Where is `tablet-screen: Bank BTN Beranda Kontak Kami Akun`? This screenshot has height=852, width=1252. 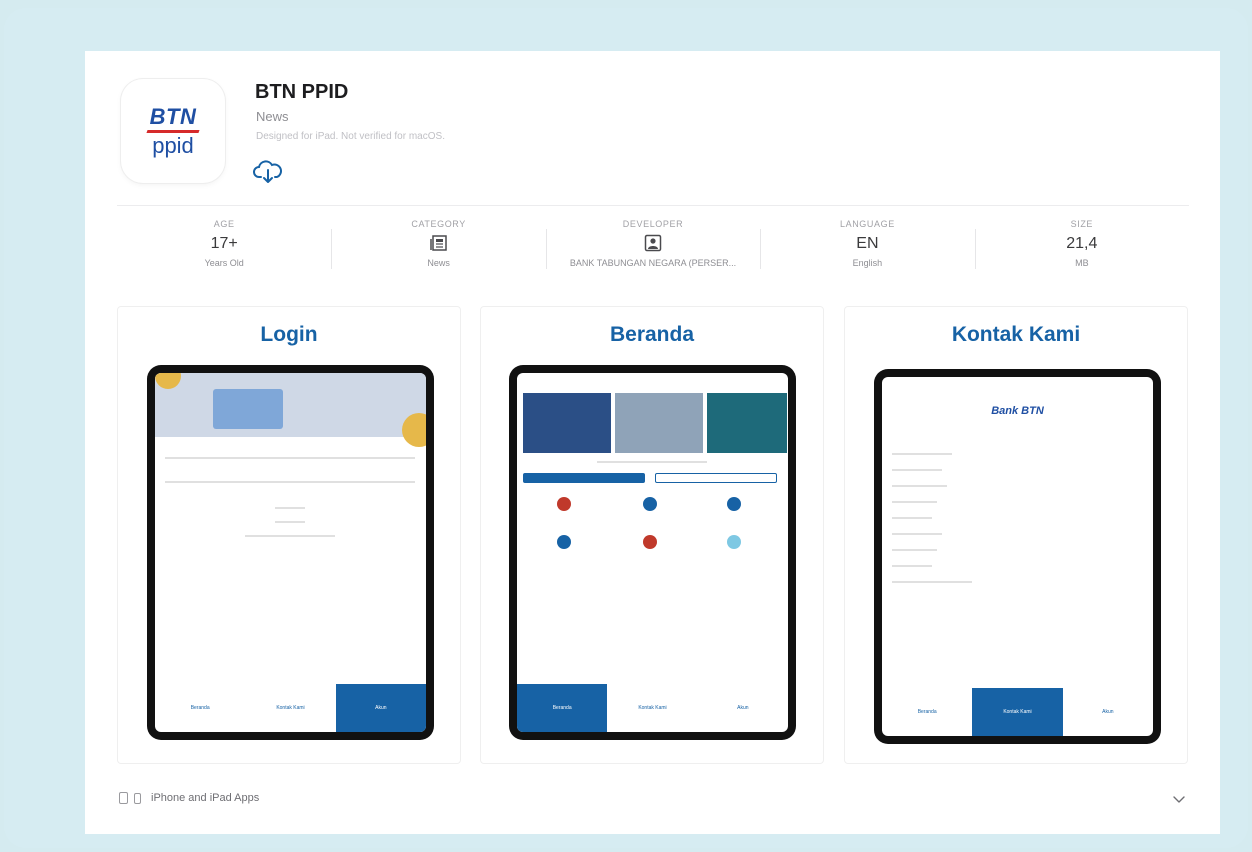 tablet-screen: Bank BTN Beranda Kontak Kami Akun is located at coordinates (1017, 556).